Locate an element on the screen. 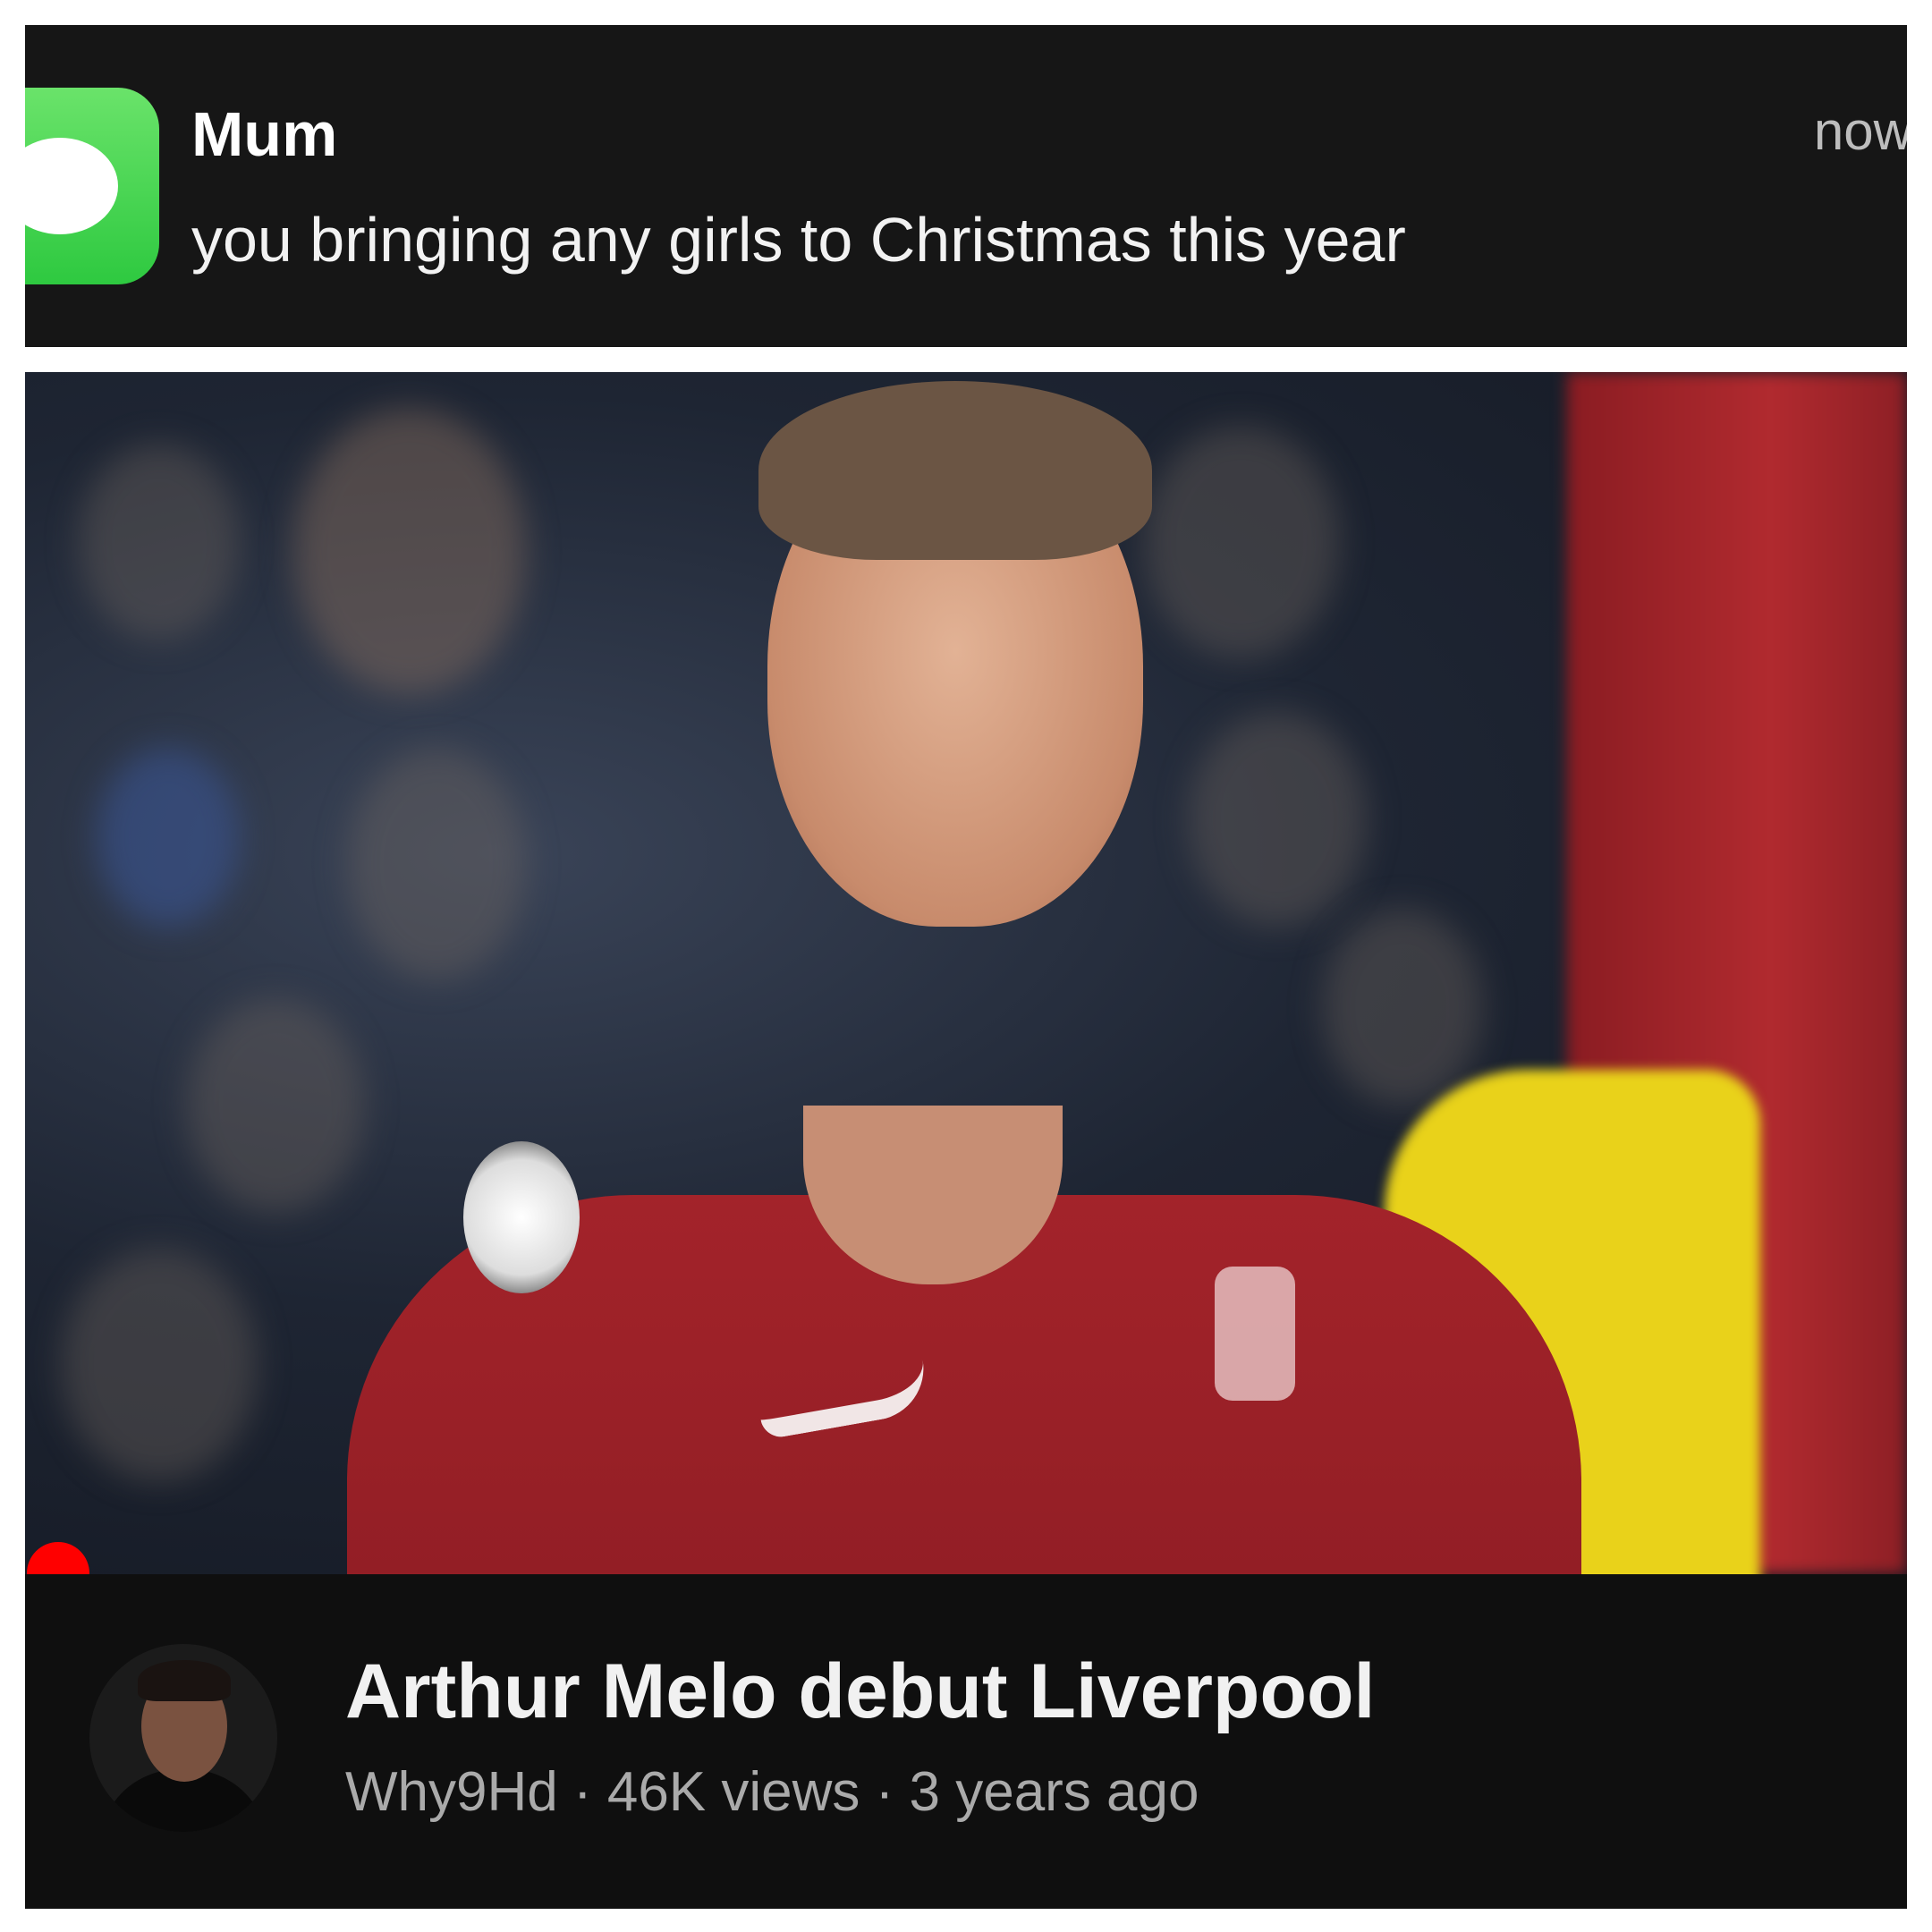 The width and height of the screenshot is (1932, 1932). messages-app-icon is located at coordinates (92, 186).